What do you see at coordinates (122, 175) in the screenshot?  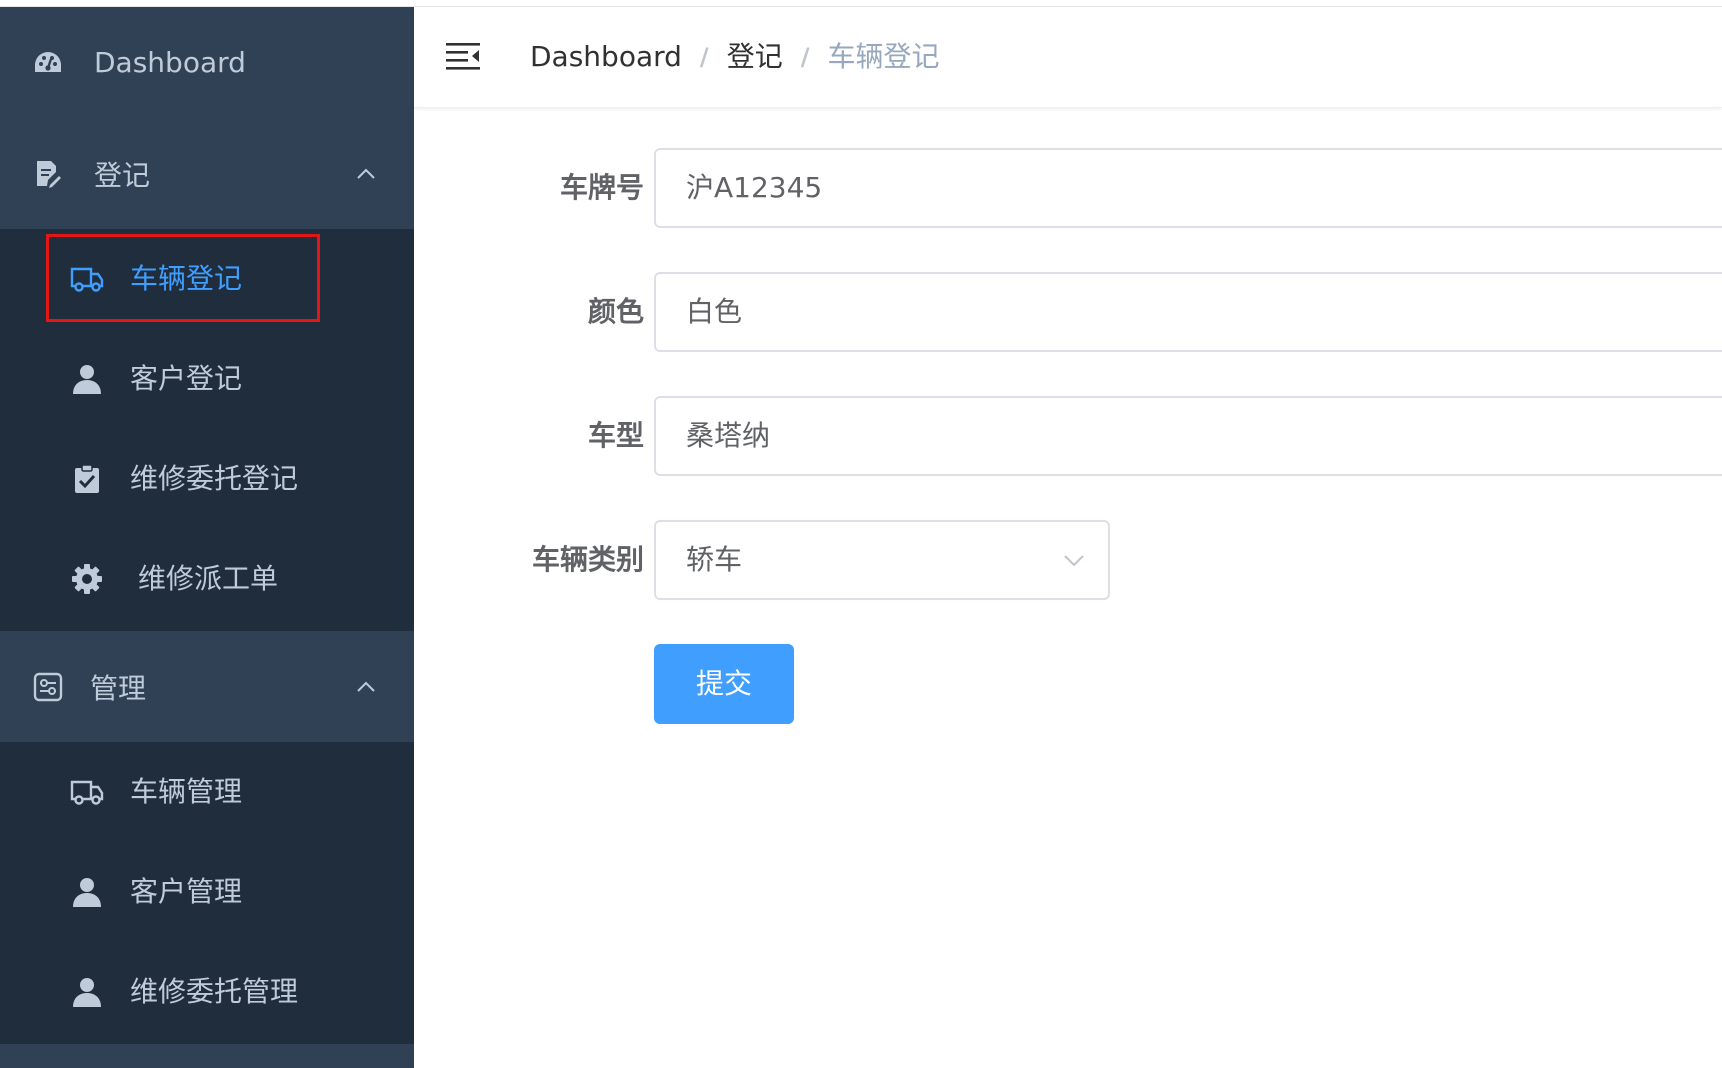 I see `sidebar-group-label: 登记` at bounding box center [122, 175].